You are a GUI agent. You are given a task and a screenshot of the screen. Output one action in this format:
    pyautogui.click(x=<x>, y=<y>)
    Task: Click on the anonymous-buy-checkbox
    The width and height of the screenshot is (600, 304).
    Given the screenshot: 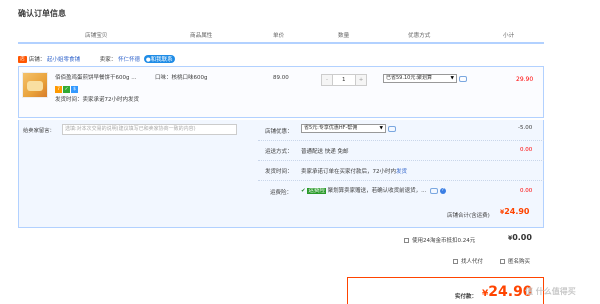 What is the action you would take?
    pyautogui.click(x=502, y=261)
    